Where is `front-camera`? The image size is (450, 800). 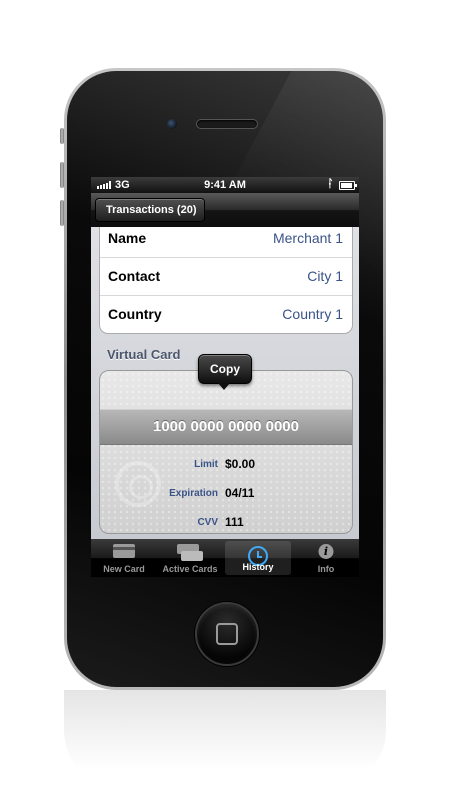 front-camera is located at coordinates (172, 124).